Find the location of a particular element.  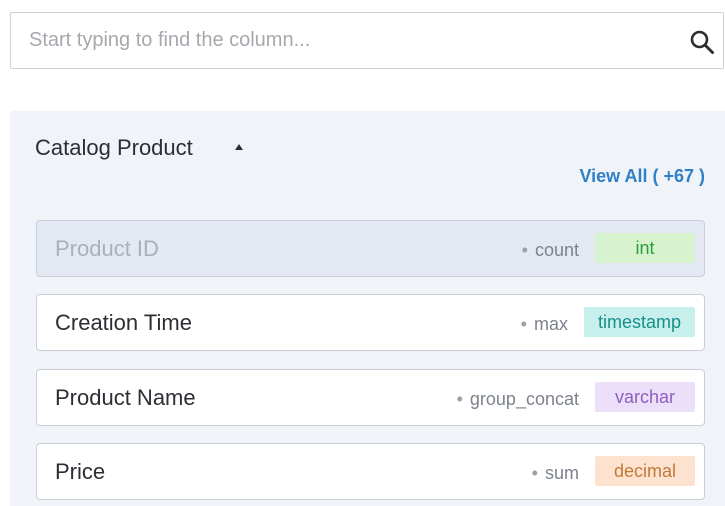

aggregation-label: • count is located at coordinates (550, 250).